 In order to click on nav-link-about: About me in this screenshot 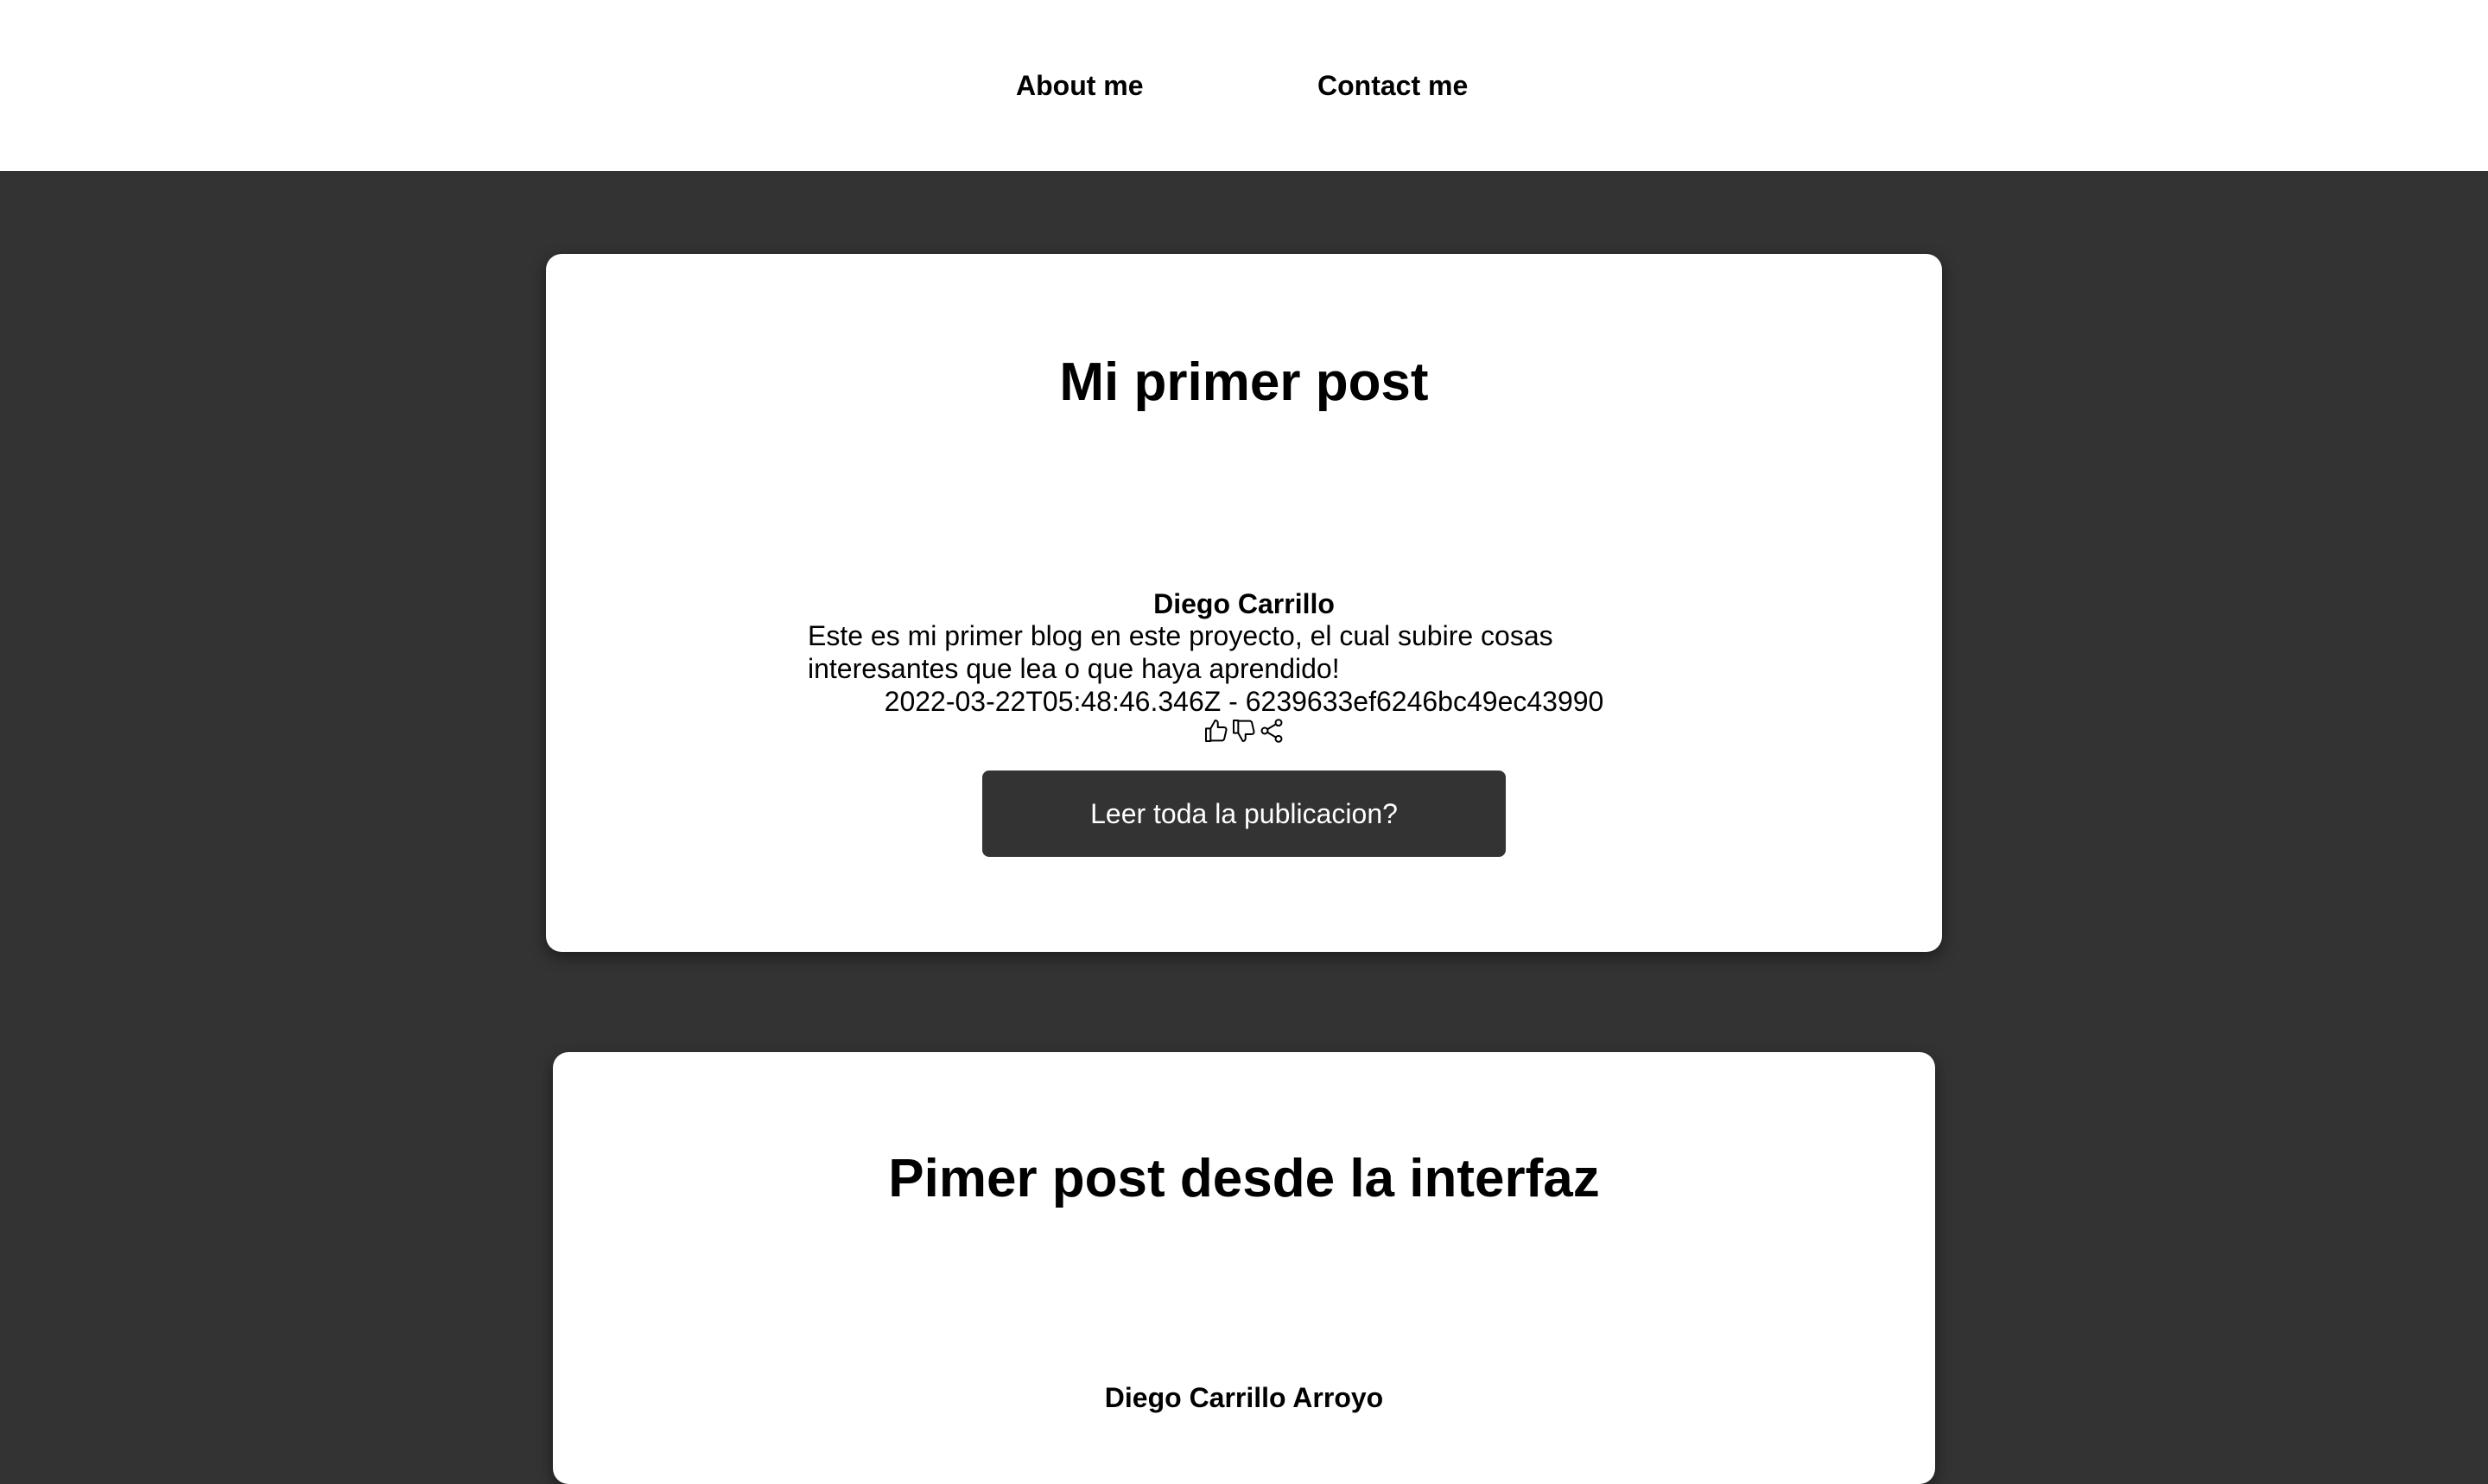, I will do `click(1080, 85)`.